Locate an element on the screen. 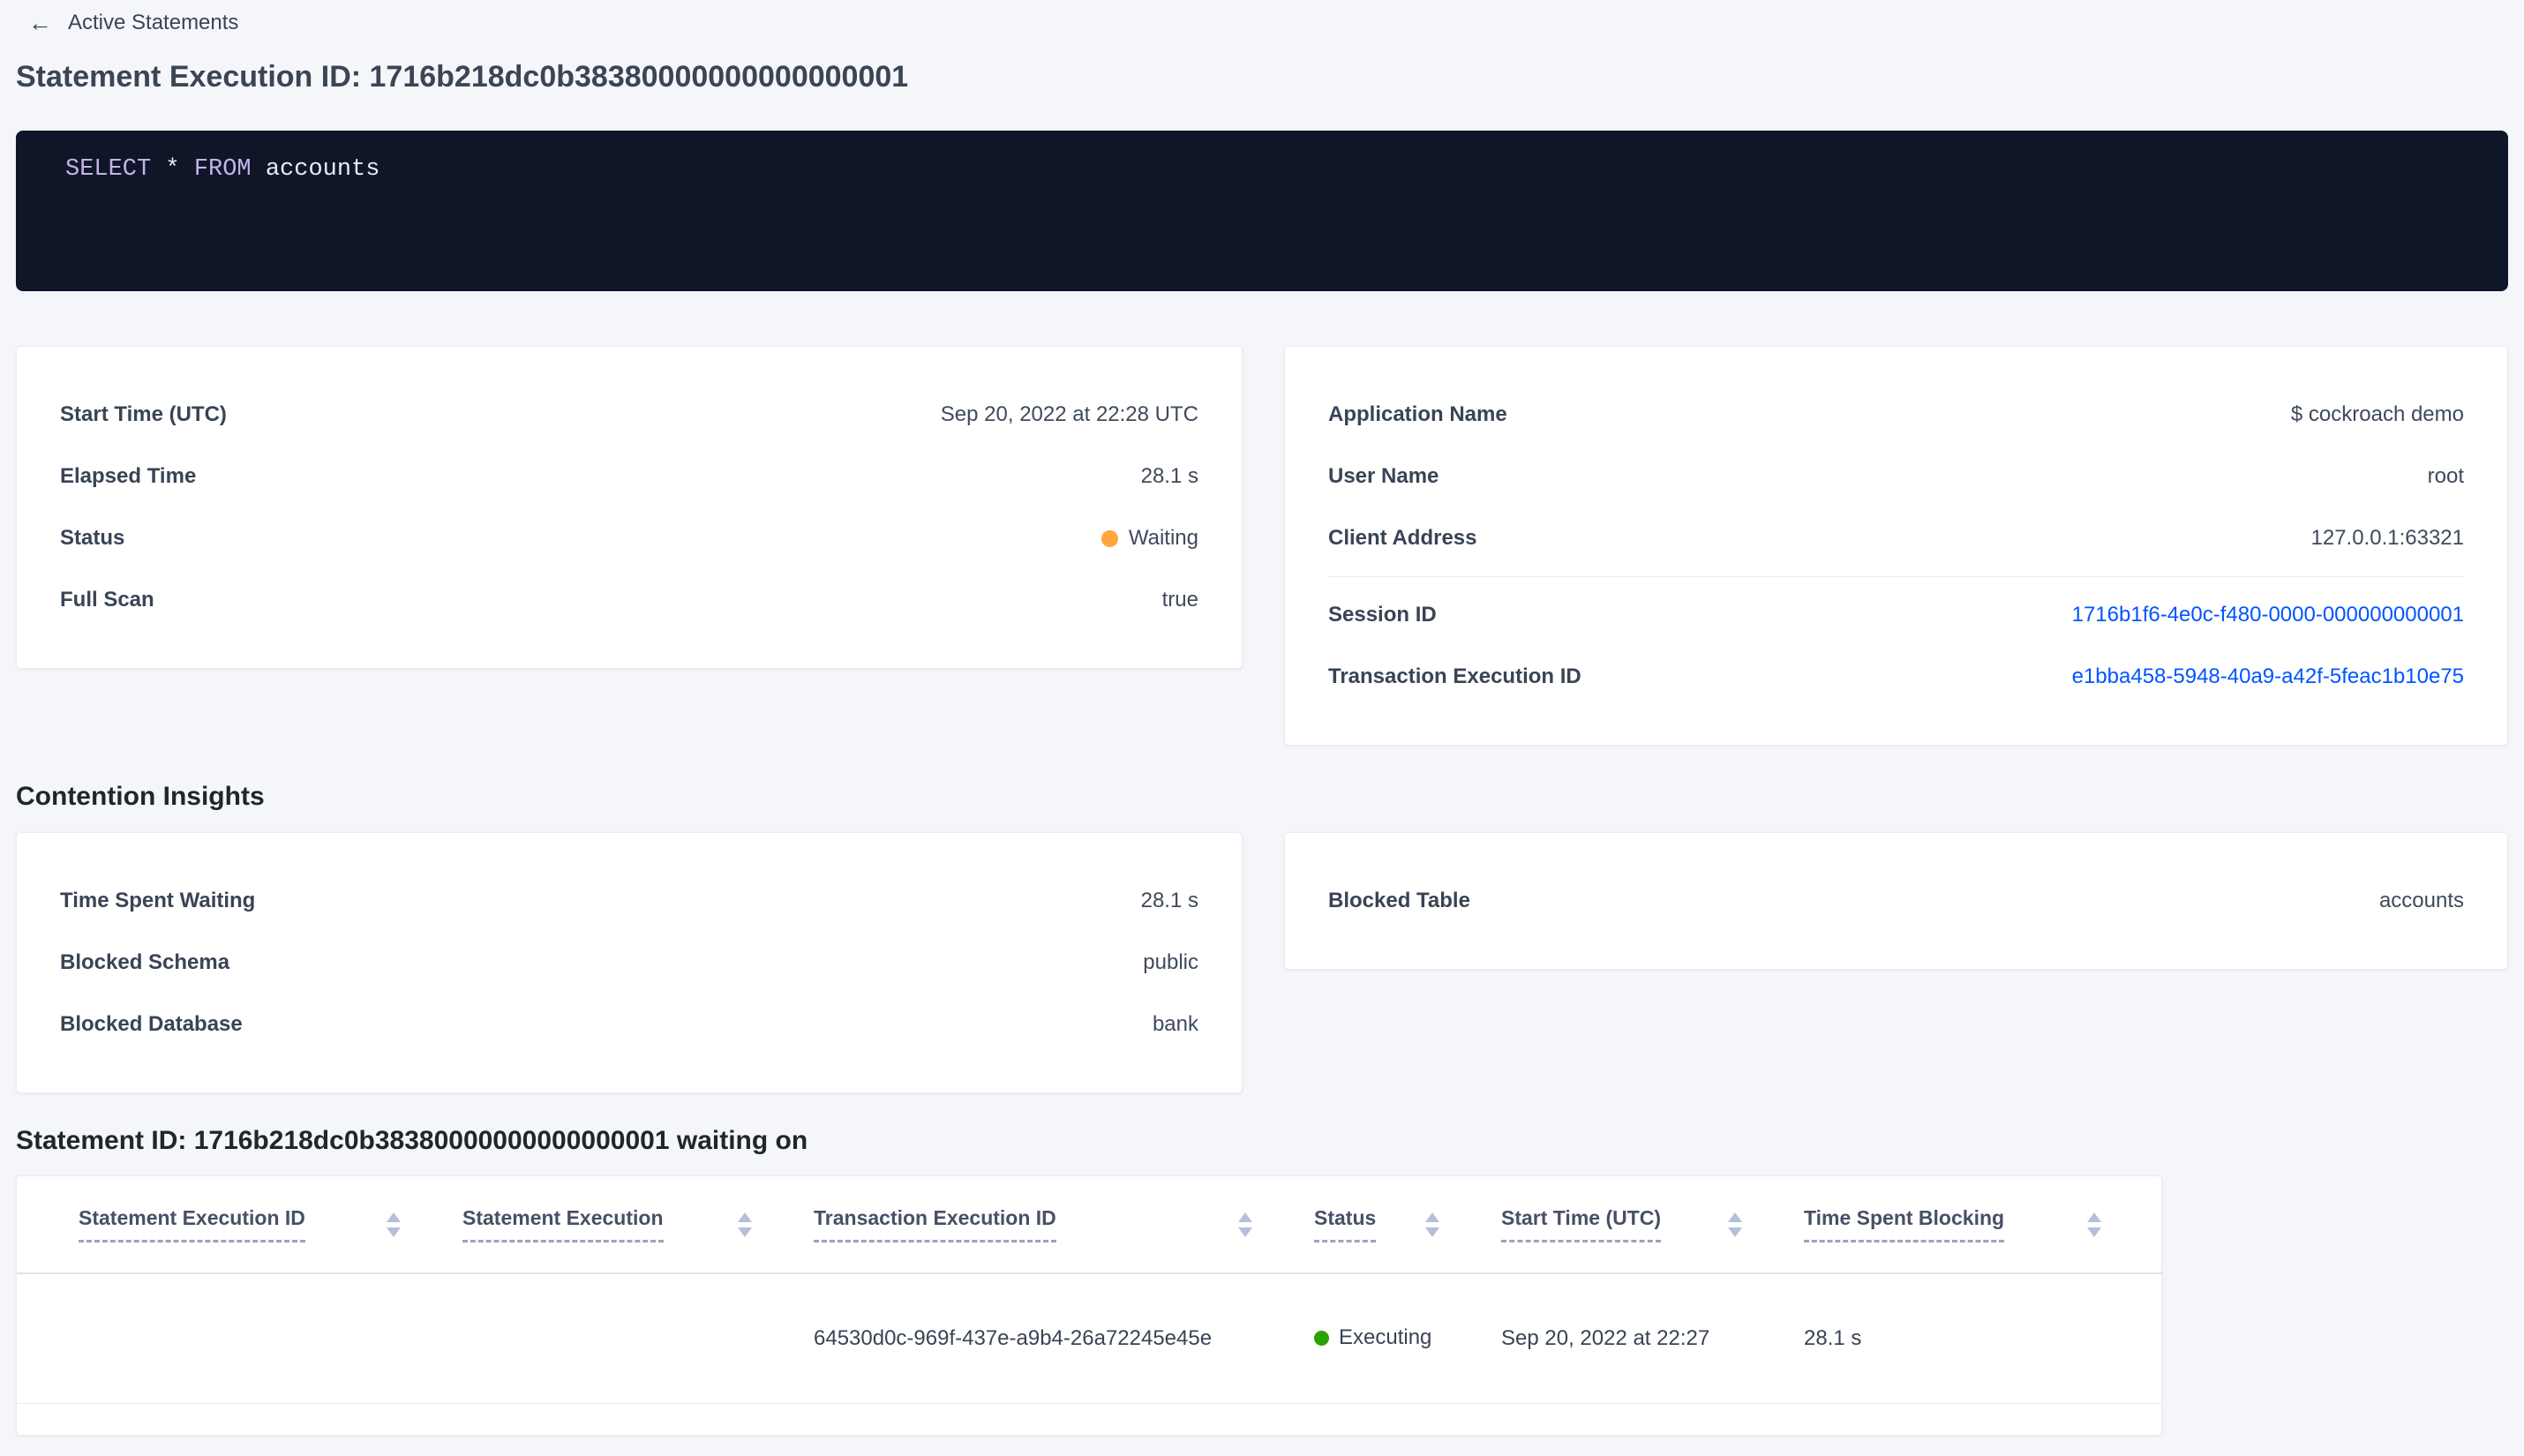 This screenshot has height=1456, width=2524. col-header-statement-execution: Statement Execution is located at coordinates (638, 1225).